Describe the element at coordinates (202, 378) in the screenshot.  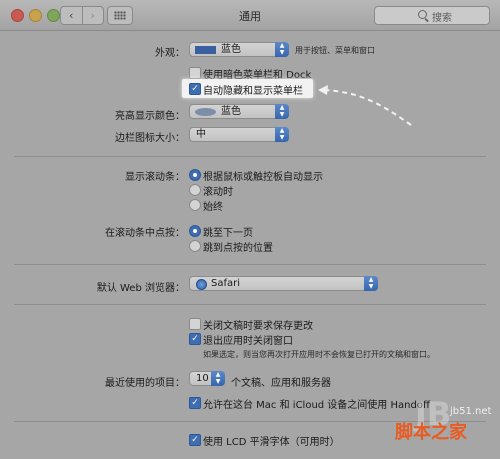
I see `recent-items-value: 10` at that location.